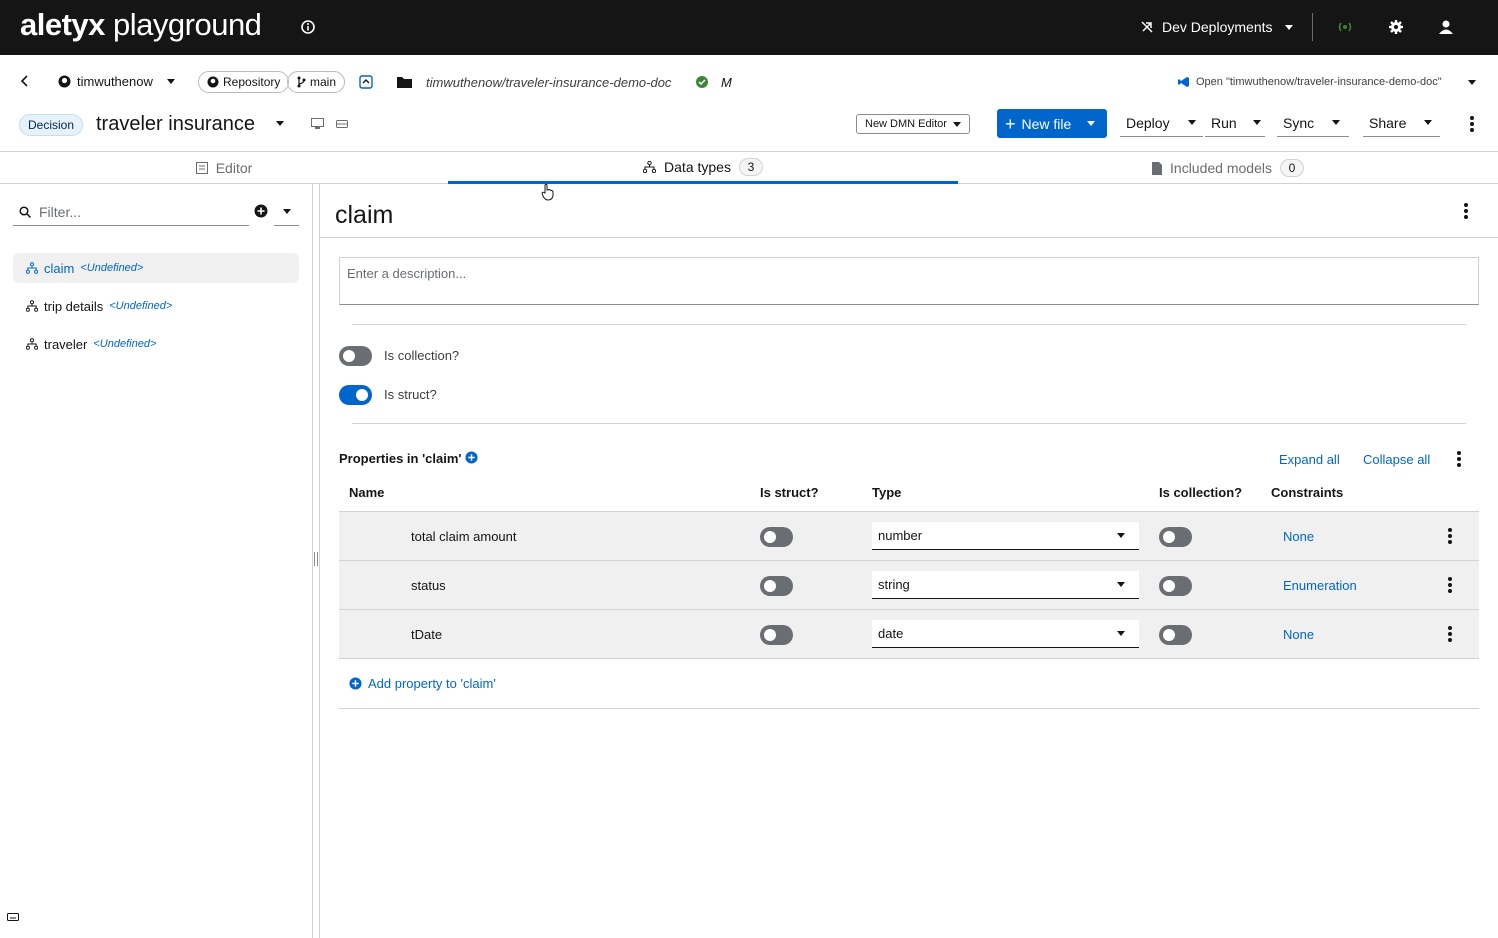 Image resolution: width=1498 pixels, height=938 pixels. What do you see at coordinates (1005, 585) in the screenshot?
I see `type-select: string` at bounding box center [1005, 585].